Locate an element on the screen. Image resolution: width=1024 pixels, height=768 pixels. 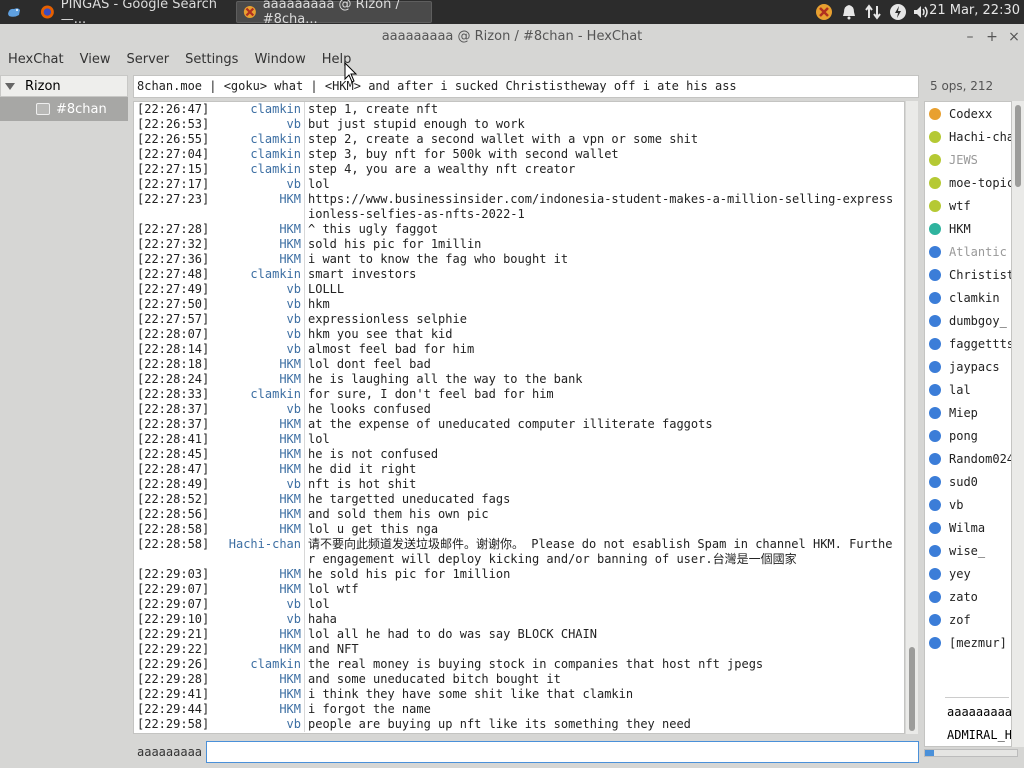
user-list-item: dumbgoy_ is located at coordinates (966, 320).